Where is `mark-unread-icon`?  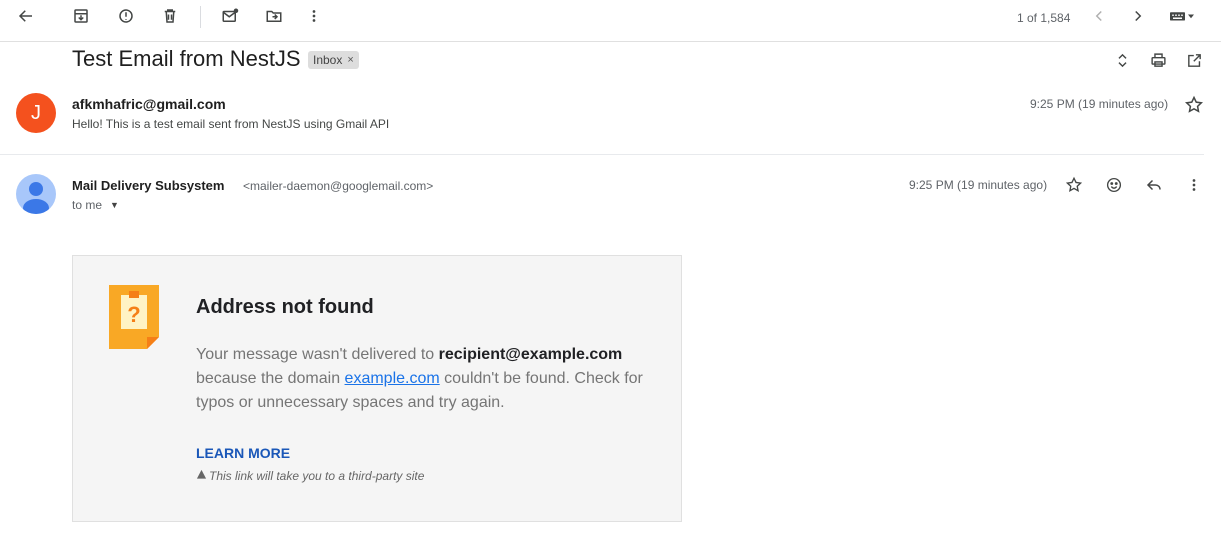
mark-unread-icon is located at coordinates (230, 16).